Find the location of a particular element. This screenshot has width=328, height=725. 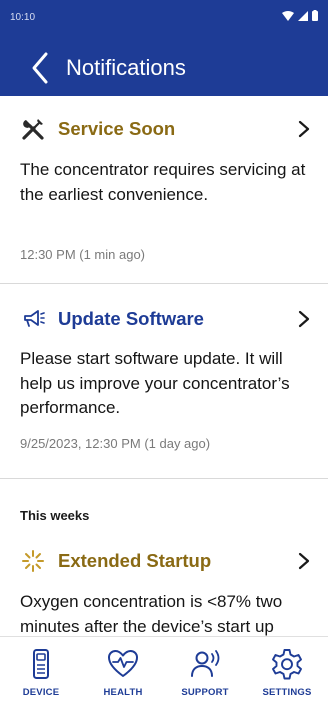

support-person-icon is located at coordinates (205, 663).